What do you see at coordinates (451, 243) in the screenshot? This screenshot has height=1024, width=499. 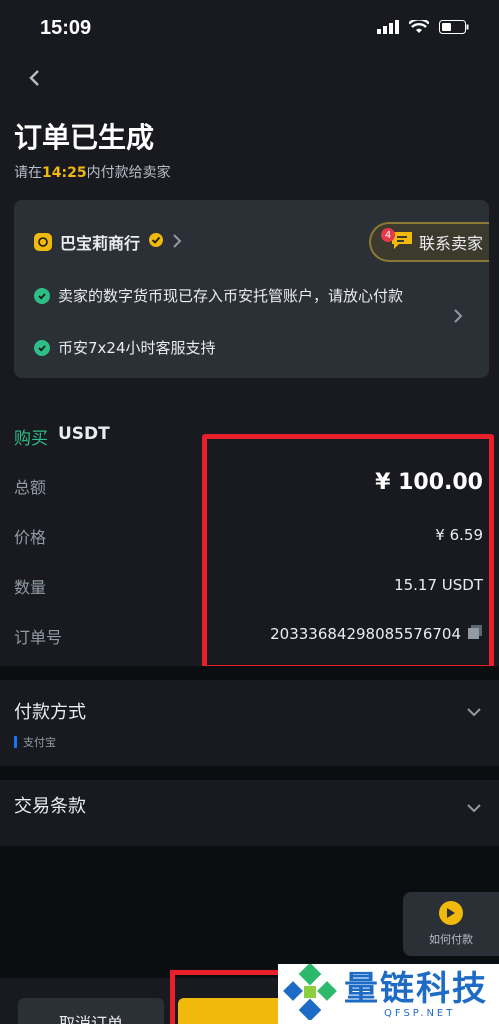 I see `contact-seller-label: 联系卖家` at bounding box center [451, 243].